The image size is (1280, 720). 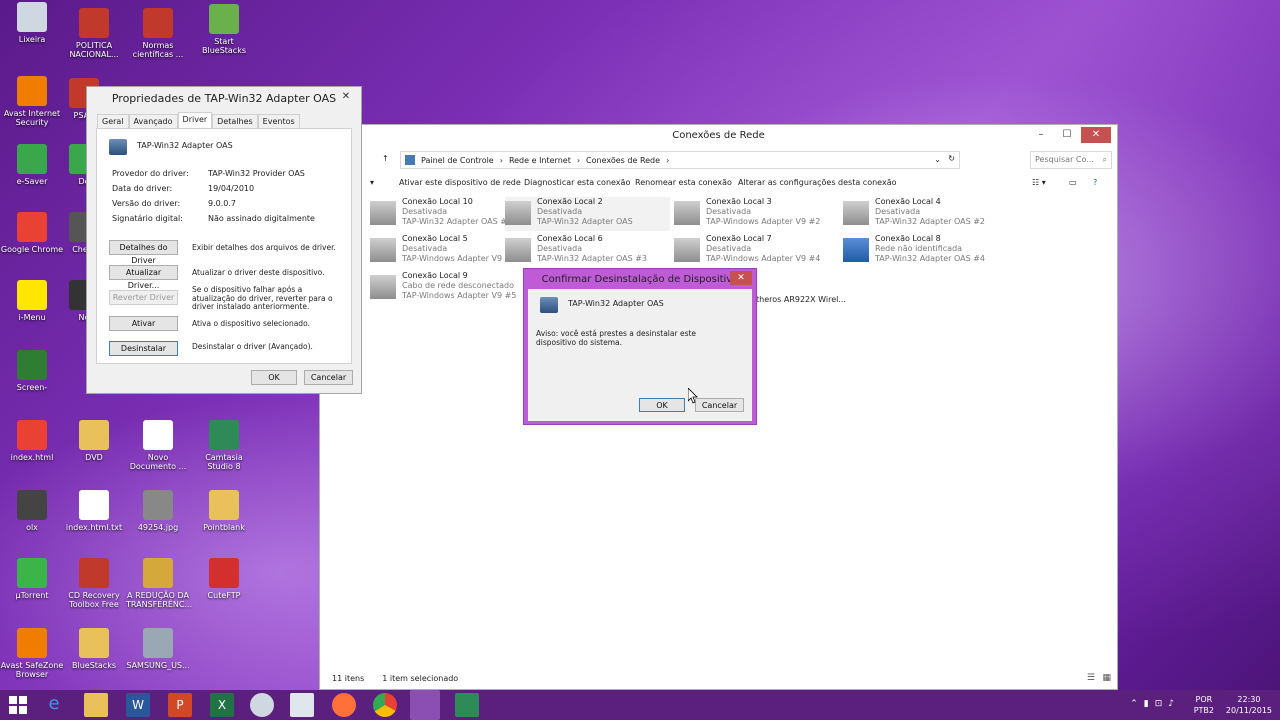 I want to click on smiley-icon, so click(x=32, y=295).